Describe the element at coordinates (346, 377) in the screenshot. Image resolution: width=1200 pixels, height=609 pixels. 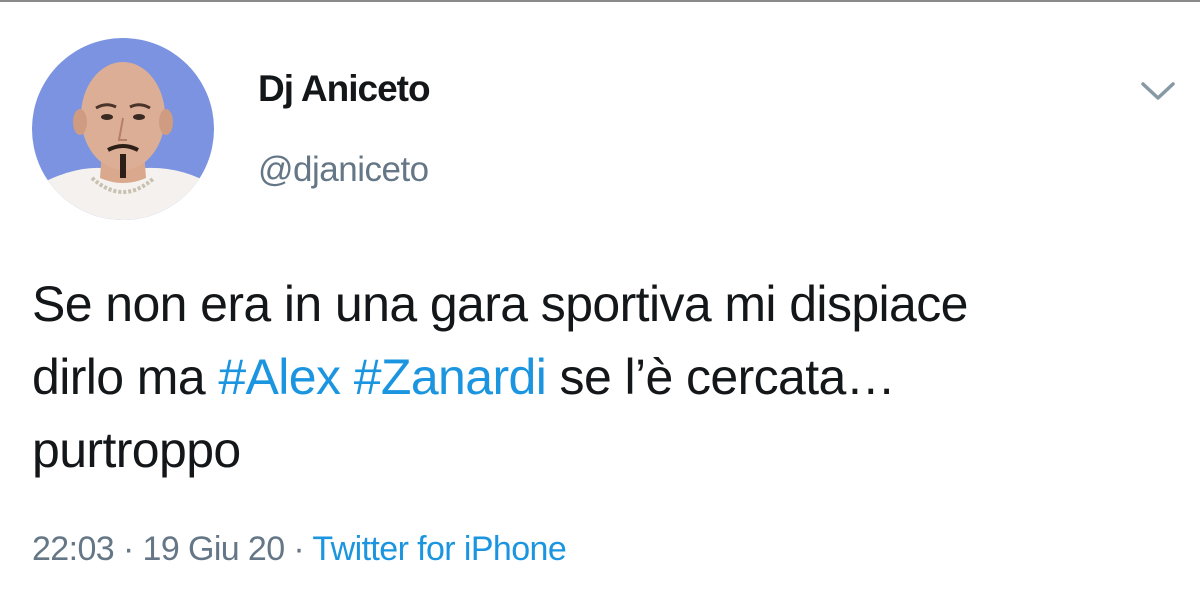
I see `tweet-text-space` at that location.